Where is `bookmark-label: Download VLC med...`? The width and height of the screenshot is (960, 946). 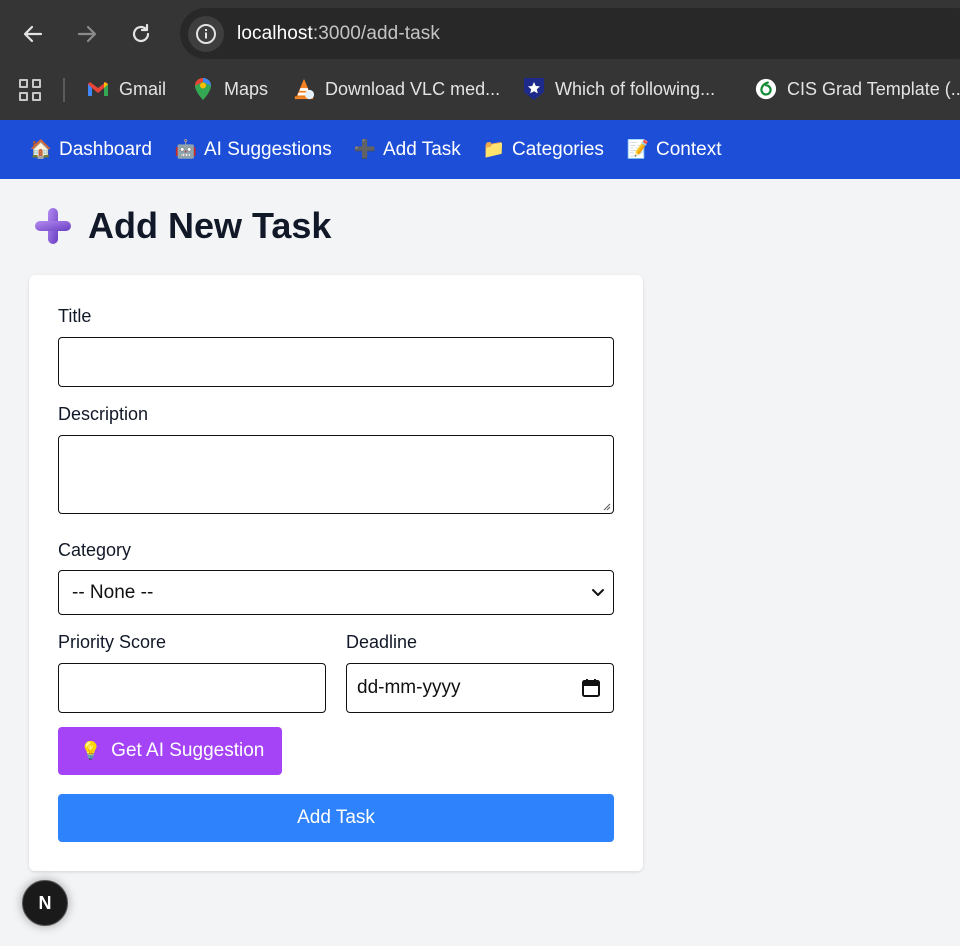 bookmark-label: Download VLC med... is located at coordinates (413, 88).